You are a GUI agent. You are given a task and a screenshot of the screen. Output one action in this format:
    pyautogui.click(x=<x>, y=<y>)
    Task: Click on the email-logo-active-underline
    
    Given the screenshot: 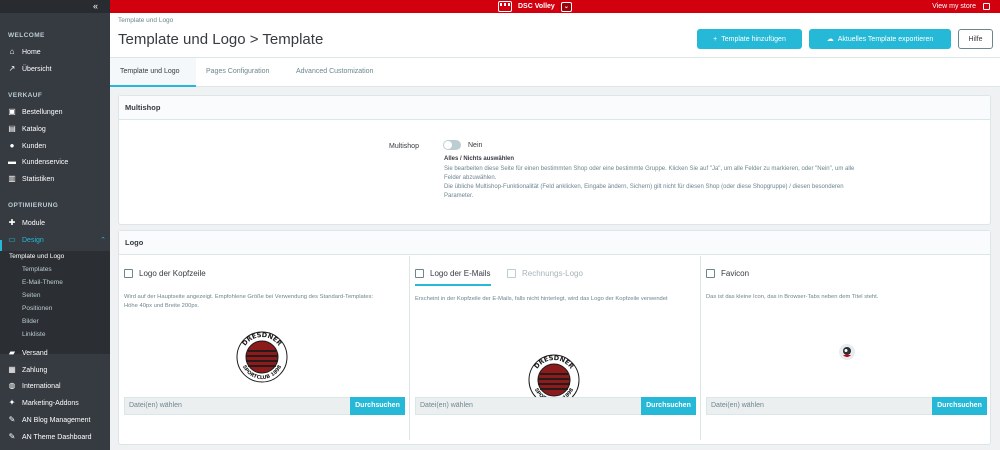 What is the action you would take?
    pyautogui.click(x=453, y=285)
    